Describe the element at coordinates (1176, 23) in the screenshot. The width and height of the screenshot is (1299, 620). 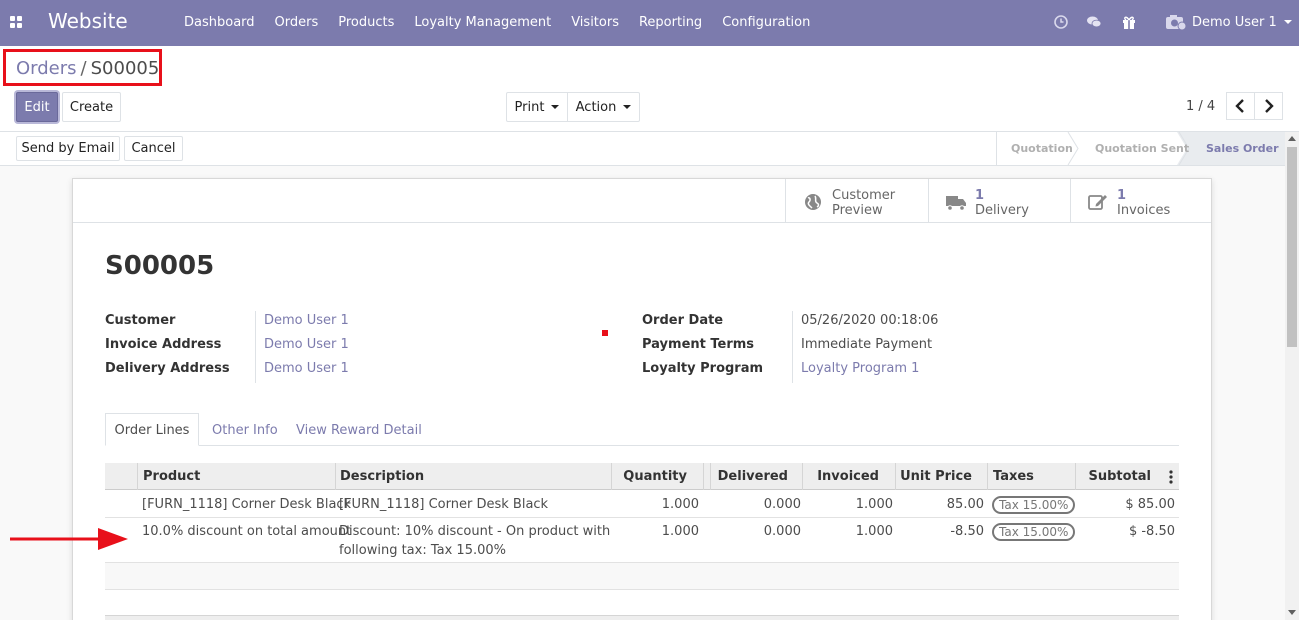
I see `user-avatar-icon` at that location.